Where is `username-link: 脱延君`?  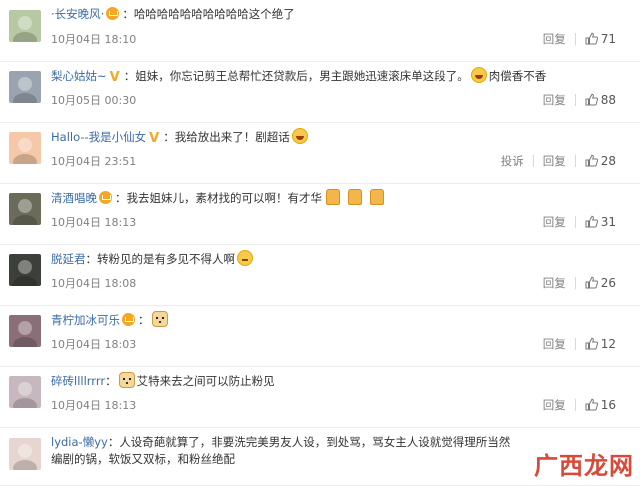 username-link: 脱延君 is located at coordinates (68, 259).